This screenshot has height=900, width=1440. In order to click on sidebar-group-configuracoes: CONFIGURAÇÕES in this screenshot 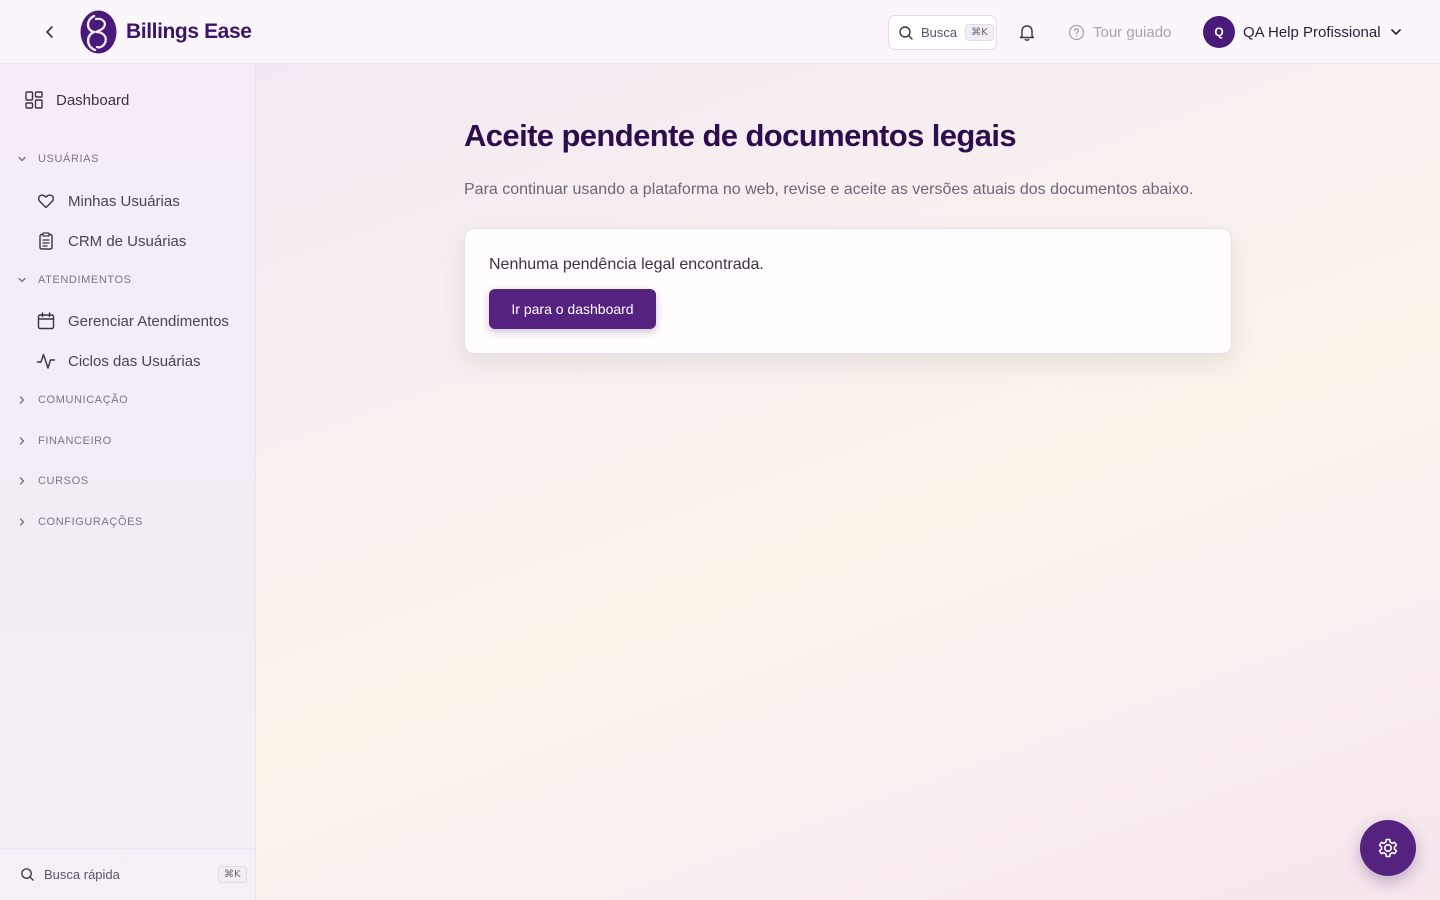, I will do `click(79, 522)`.